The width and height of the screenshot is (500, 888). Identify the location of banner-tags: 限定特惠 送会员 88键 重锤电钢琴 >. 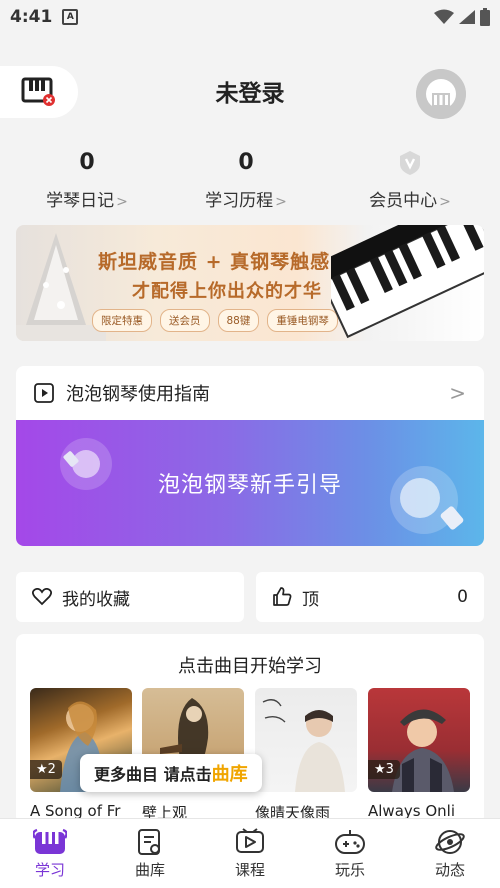
(228, 320).